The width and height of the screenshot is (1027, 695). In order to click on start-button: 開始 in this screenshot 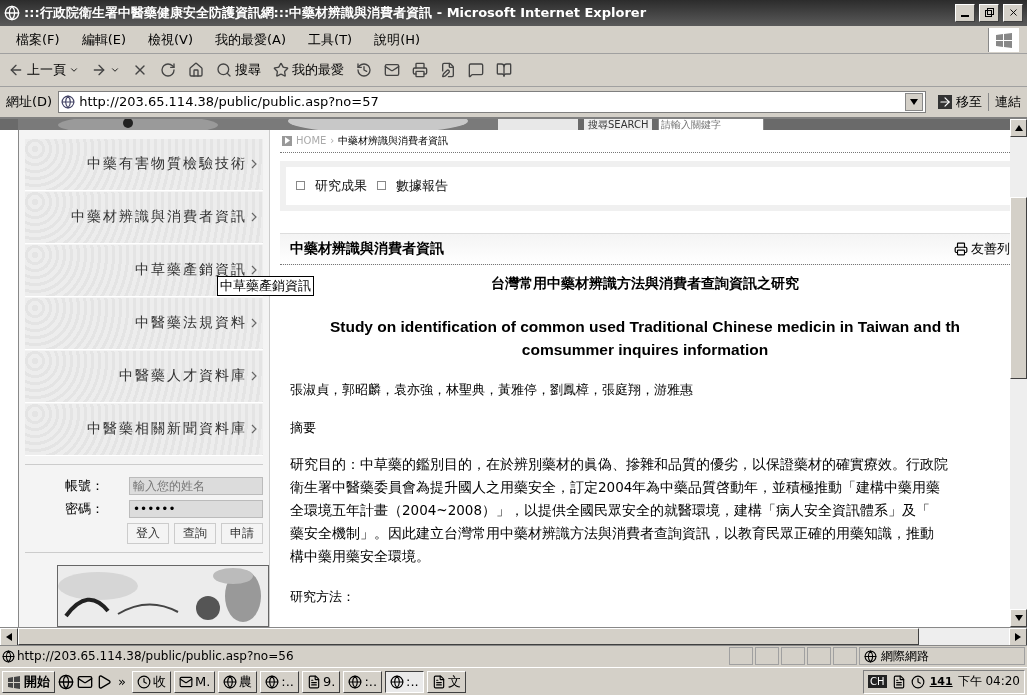, I will do `click(28, 681)`.